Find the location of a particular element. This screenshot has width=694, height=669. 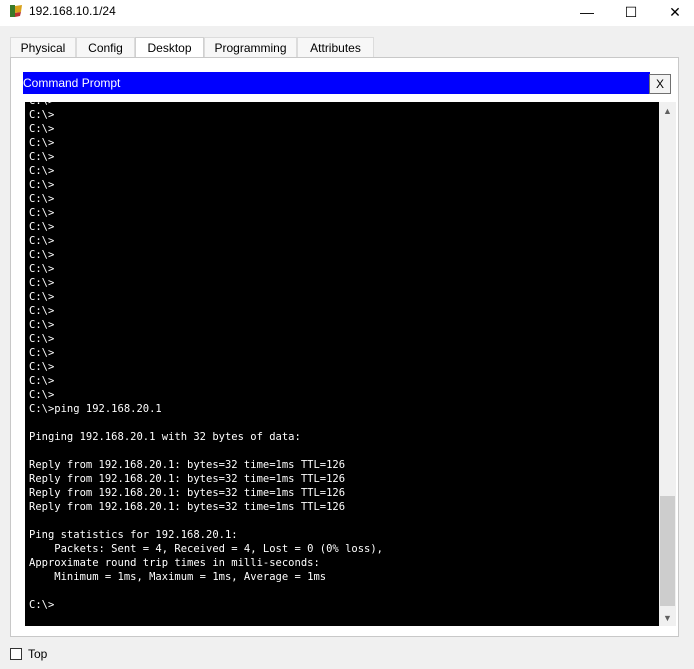

scroll-down-icon: ▼ is located at coordinates (667, 617).